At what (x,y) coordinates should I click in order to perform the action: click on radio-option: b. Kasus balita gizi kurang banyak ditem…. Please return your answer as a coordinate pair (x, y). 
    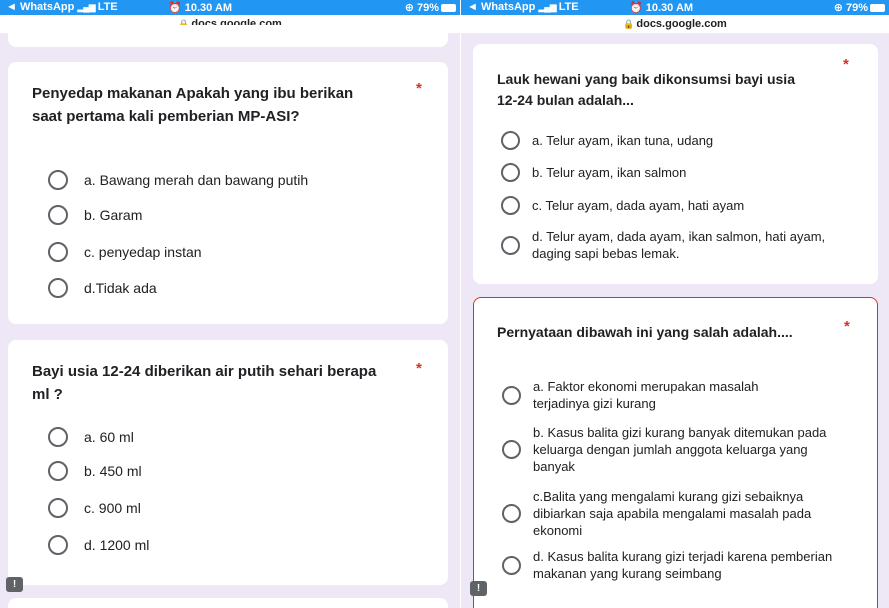
    Looking at the image, I should click on (670, 449).